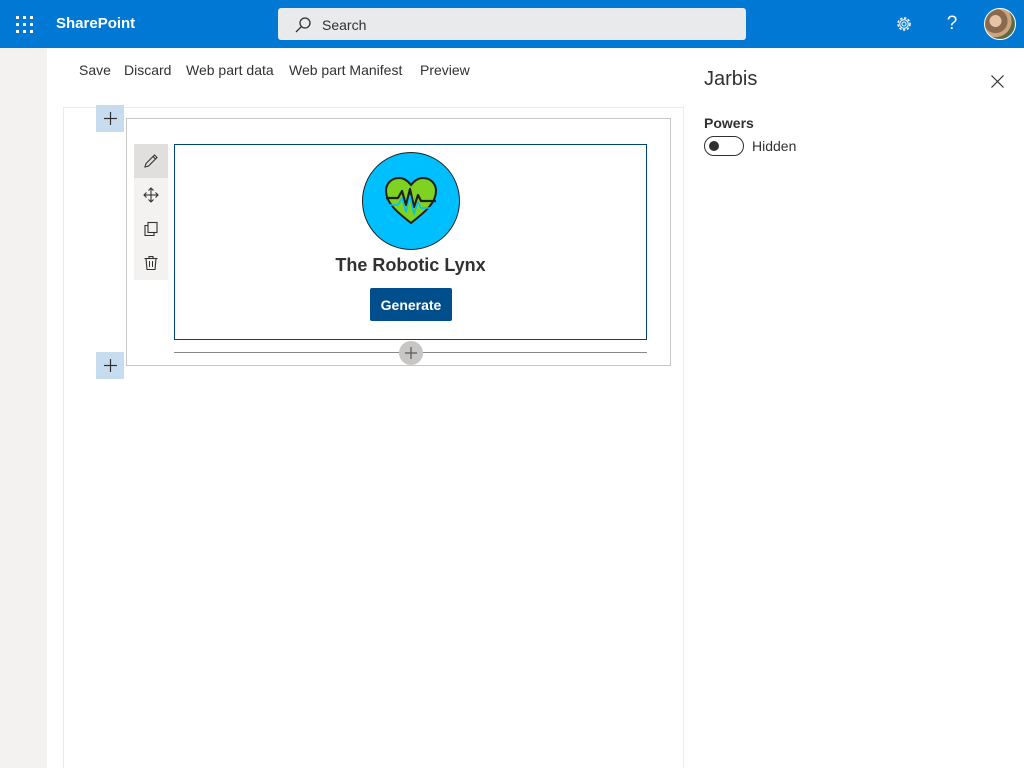 Image resolution: width=1024 pixels, height=768 pixels. I want to click on move-webpart-button, so click(151, 195).